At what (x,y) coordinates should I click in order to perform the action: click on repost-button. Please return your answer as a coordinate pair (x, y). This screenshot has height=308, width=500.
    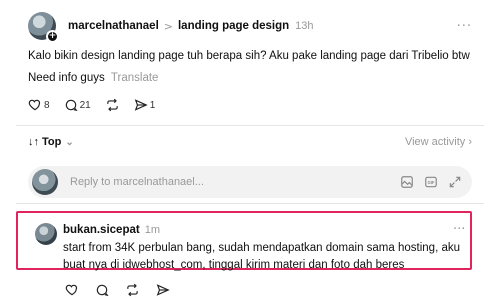
    Looking at the image, I should click on (112, 105).